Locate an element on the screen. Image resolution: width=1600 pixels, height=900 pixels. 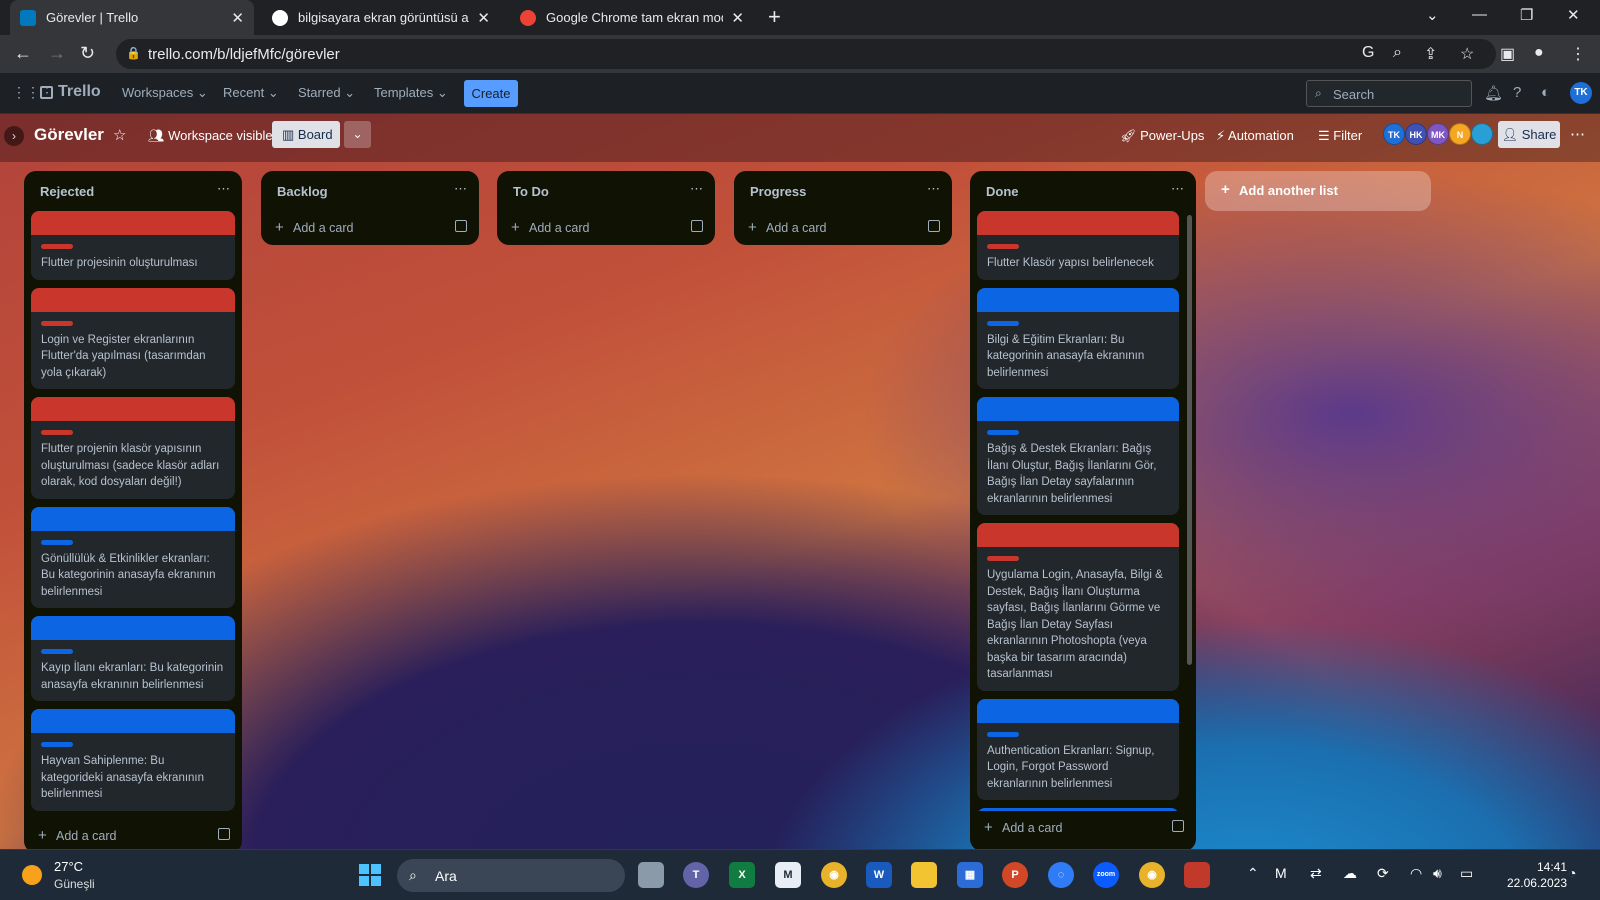
power-ups-button: 🚀︎ Power-Ups is located at coordinates (1162, 136).